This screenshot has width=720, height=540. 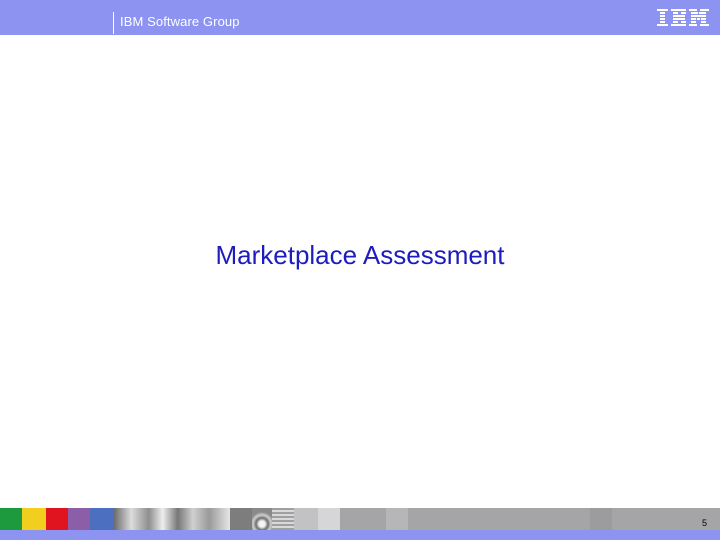 What do you see at coordinates (360, 17) in the screenshot?
I see `header-bar: IBM Software Group` at bounding box center [360, 17].